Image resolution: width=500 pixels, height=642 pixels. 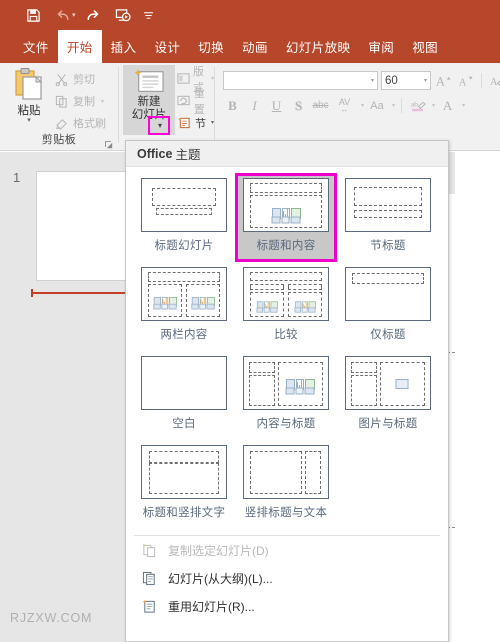 What do you see at coordinates (17, 177) in the screenshot?
I see `slide-number: 1` at bounding box center [17, 177].